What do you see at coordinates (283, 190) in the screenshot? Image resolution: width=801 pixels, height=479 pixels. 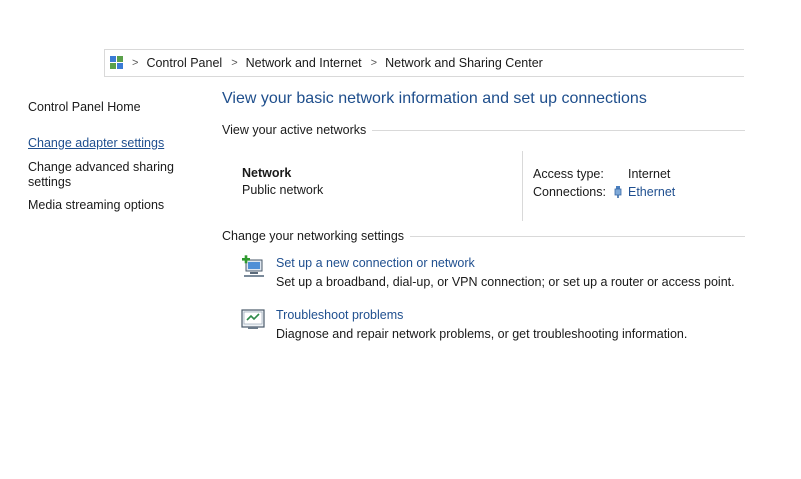 I see `network-category: Public network` at bounding box center [283, 190].